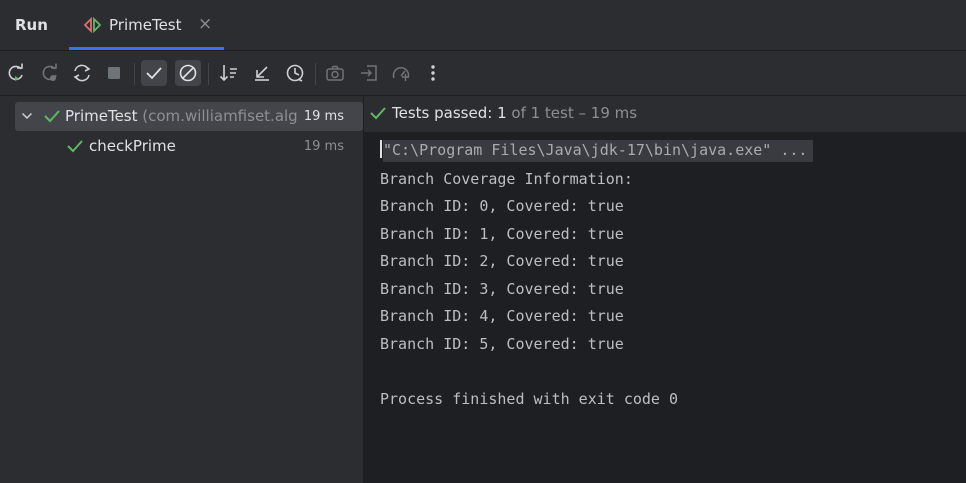  I want to click on chevron-down-icon, so click(27, 116).